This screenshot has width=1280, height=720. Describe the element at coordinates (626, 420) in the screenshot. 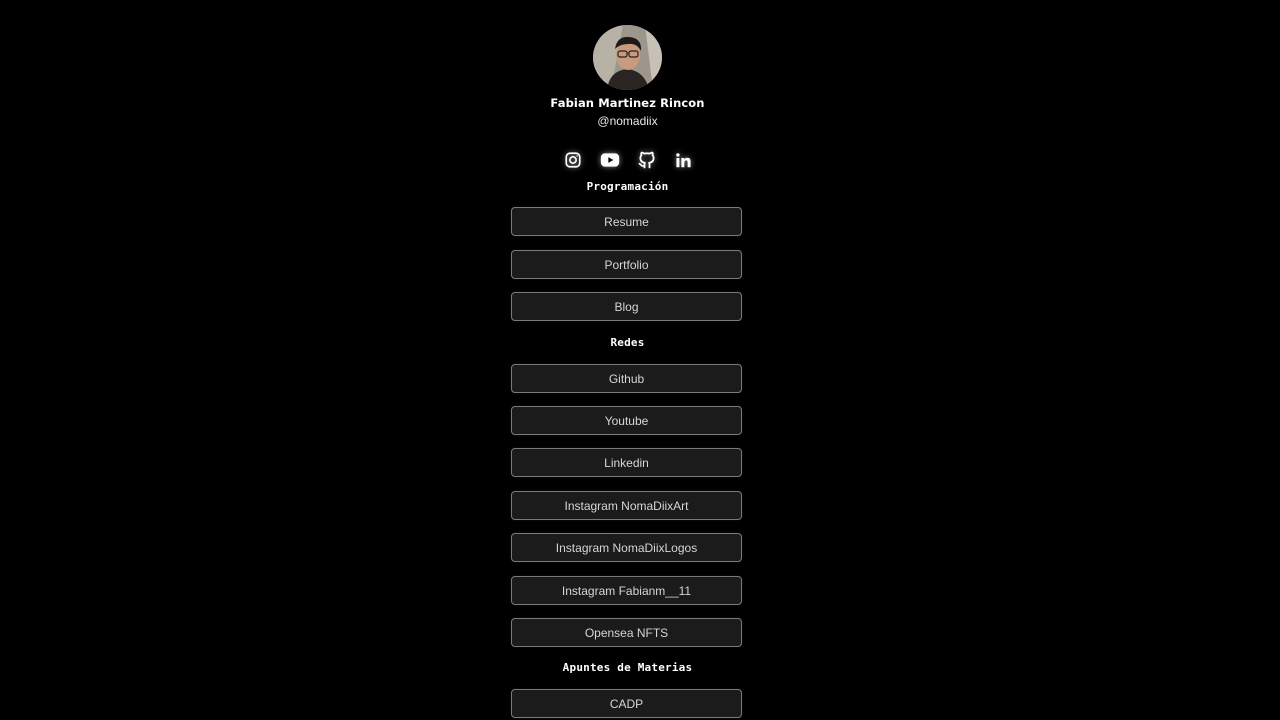

I see `link-button-youtube: Youtube` at that location.